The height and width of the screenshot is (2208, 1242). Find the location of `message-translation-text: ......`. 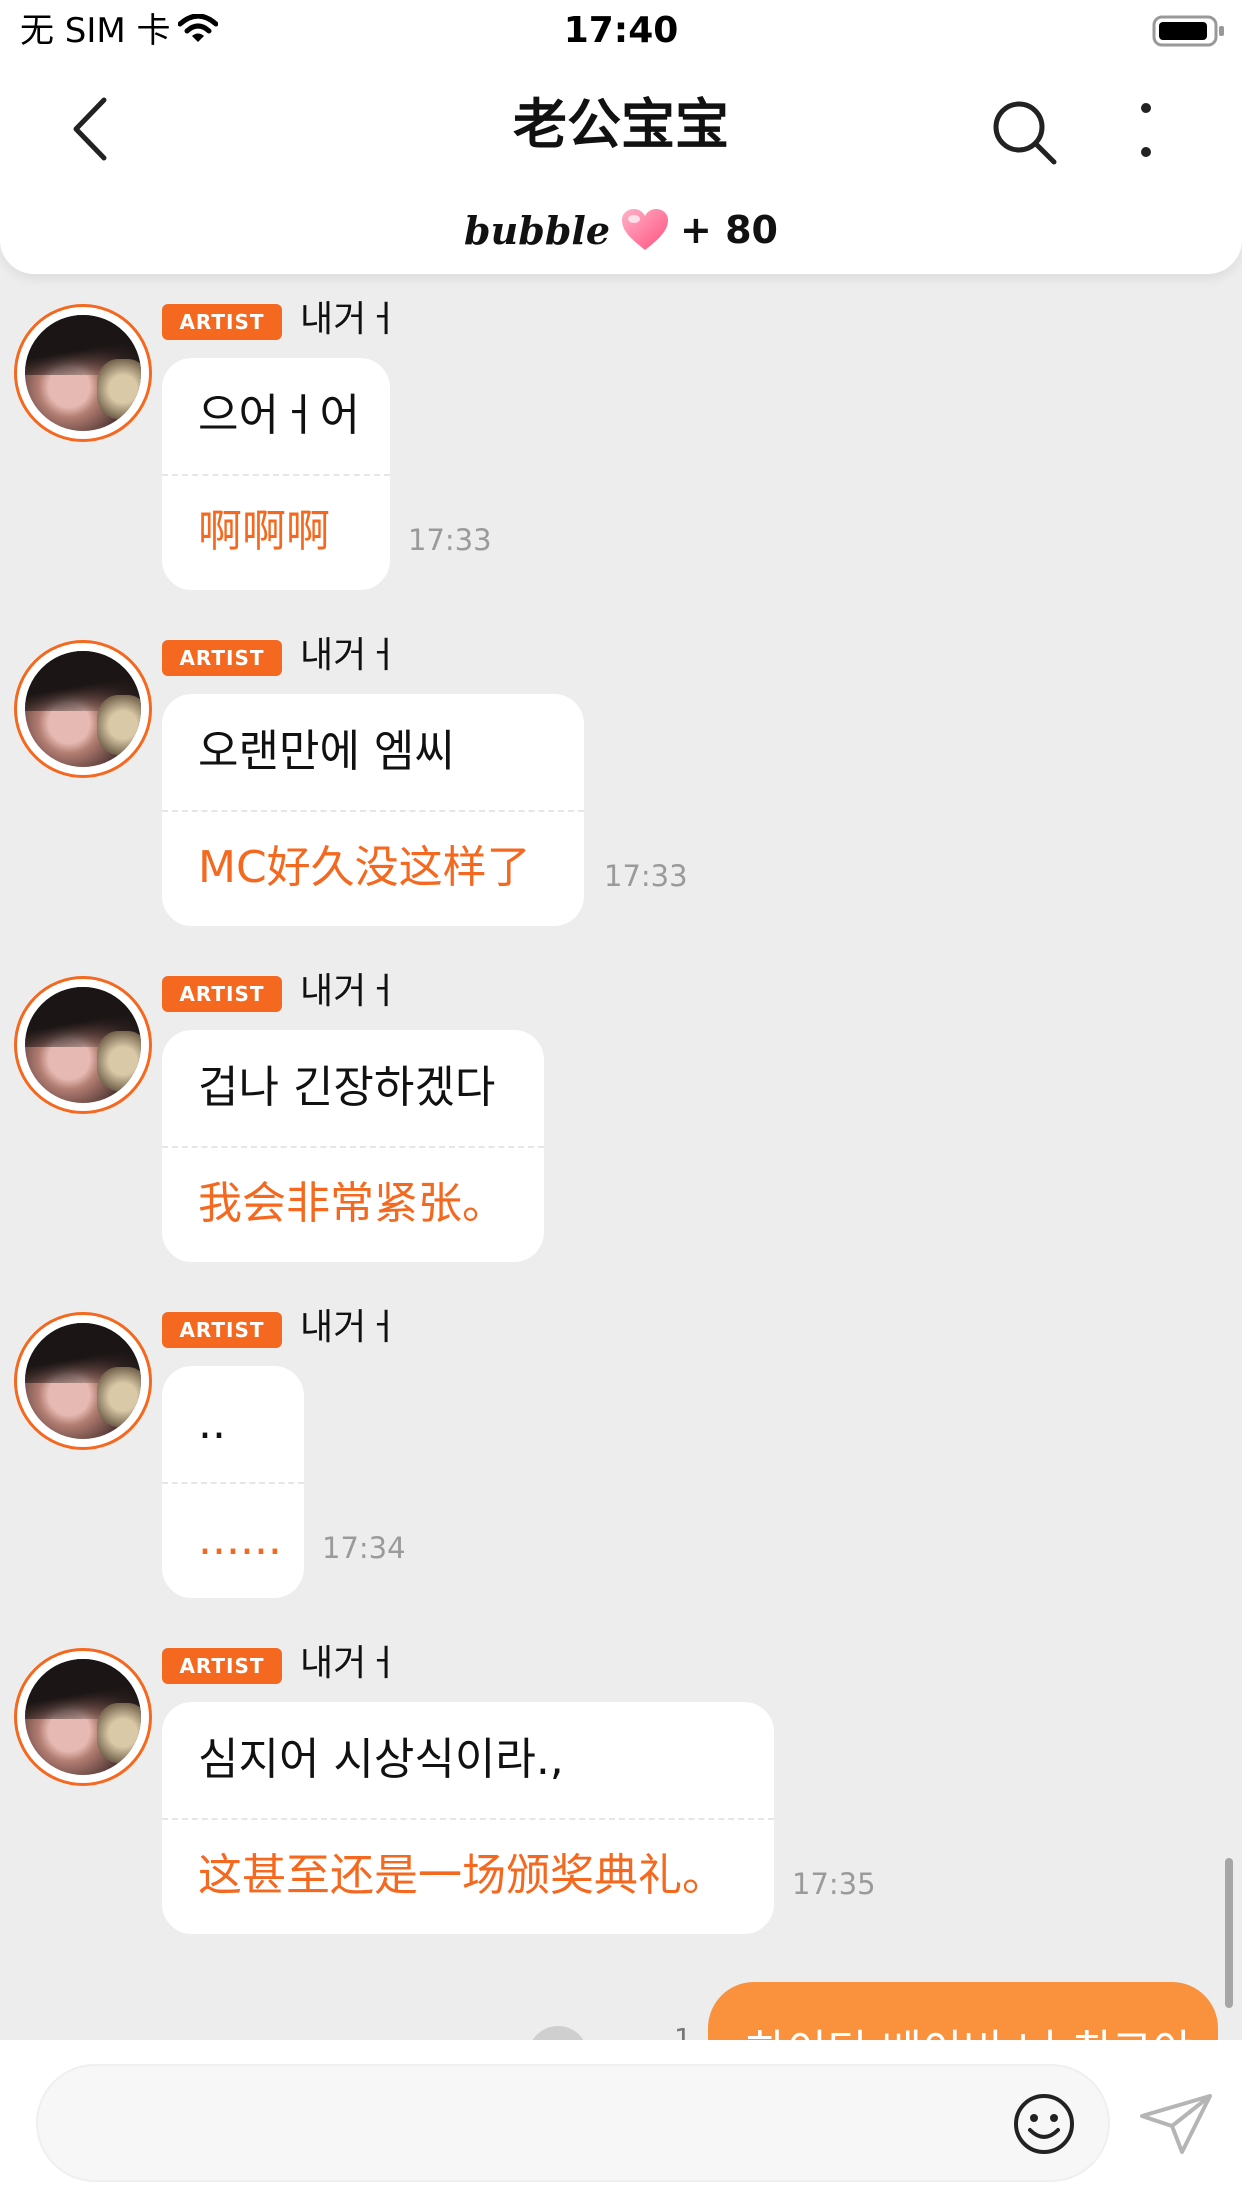

message-translation-text: ...... is located at coordinates (240, 1539).